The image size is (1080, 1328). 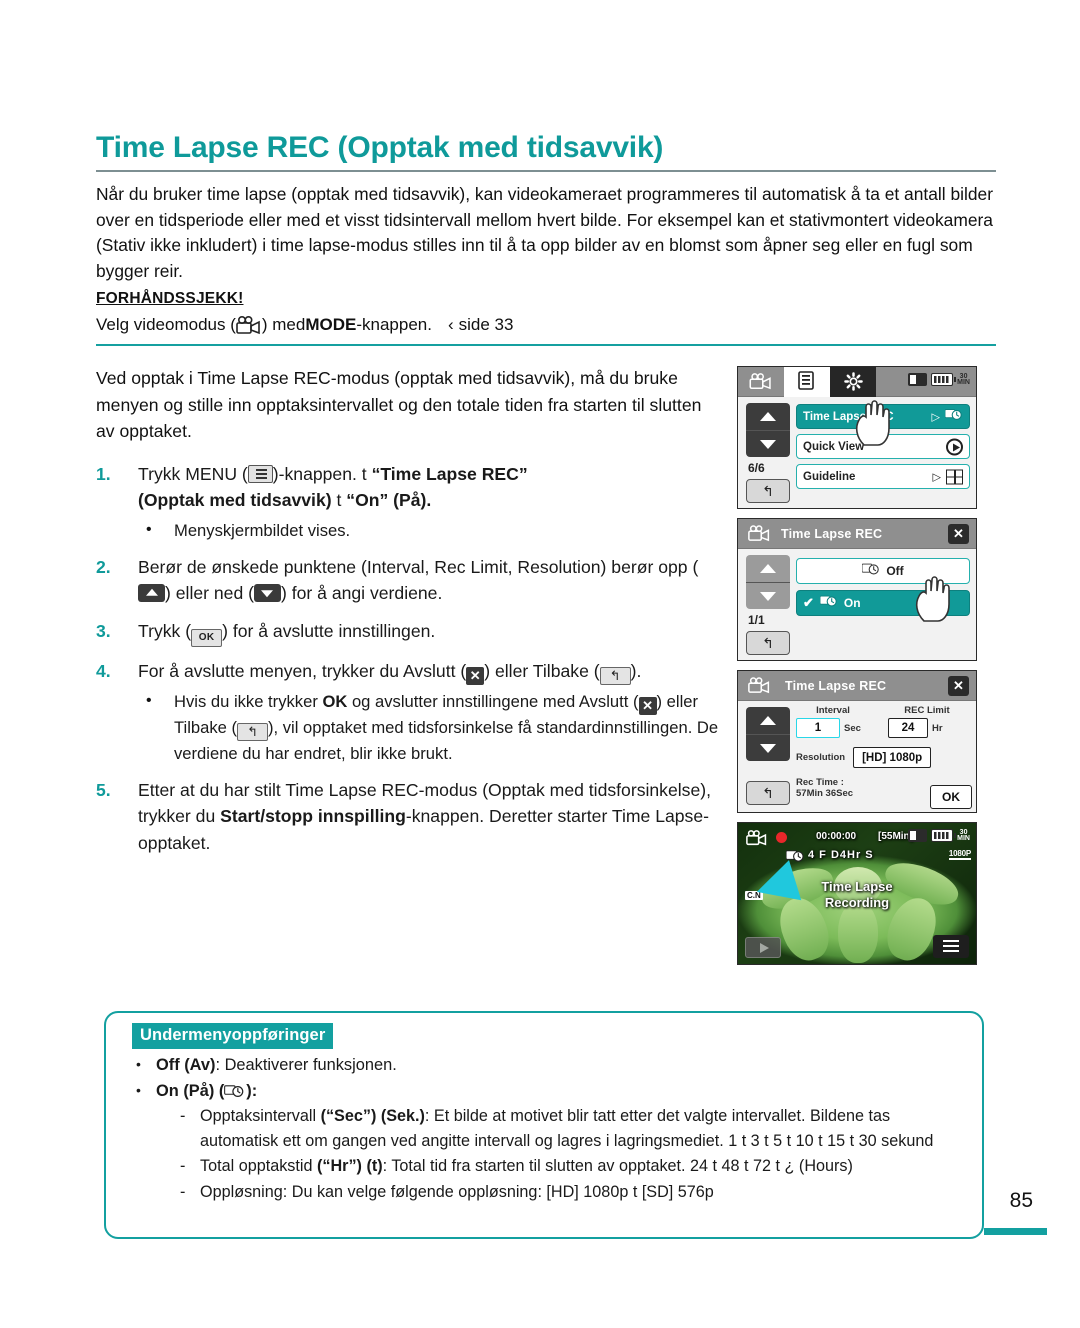 I want to click on submenu-item-on-close: ):, so click(x=252, y=1091).